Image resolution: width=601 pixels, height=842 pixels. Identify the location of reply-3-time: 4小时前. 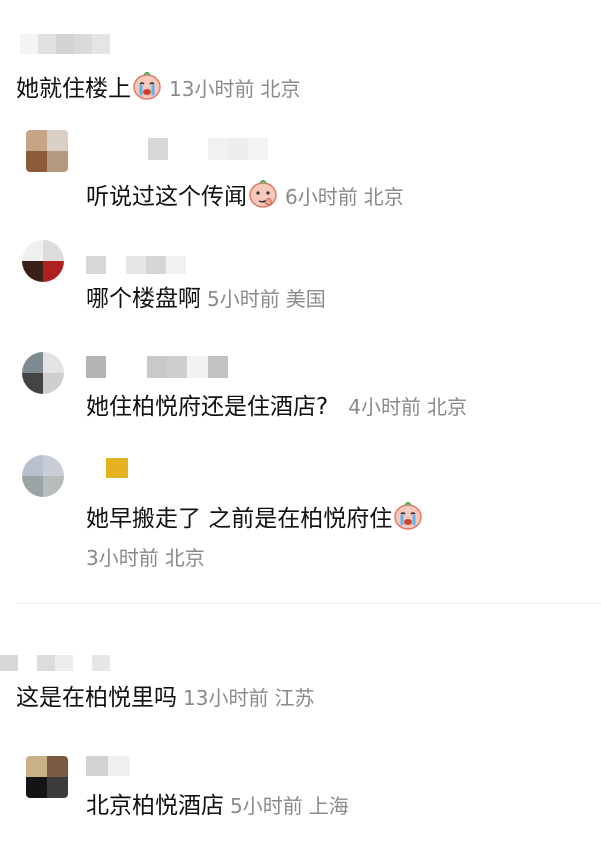
(384, 407).